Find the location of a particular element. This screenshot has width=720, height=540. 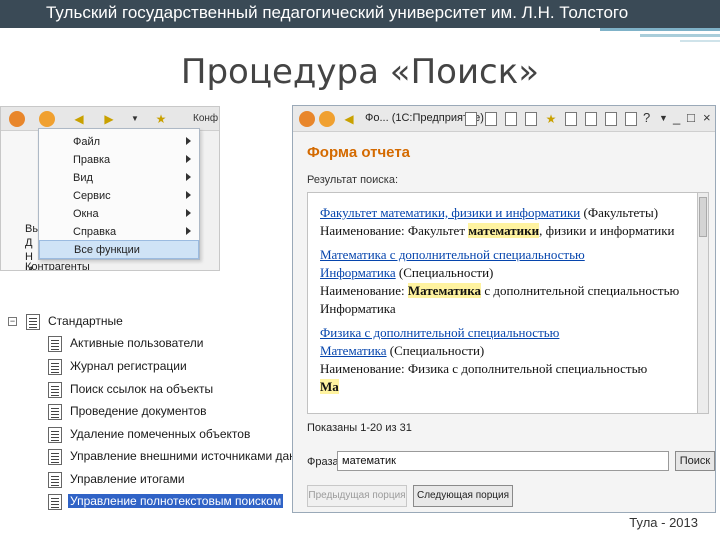

tree-item: Управление внешними источниками дан is located at coordinates (148, 457).